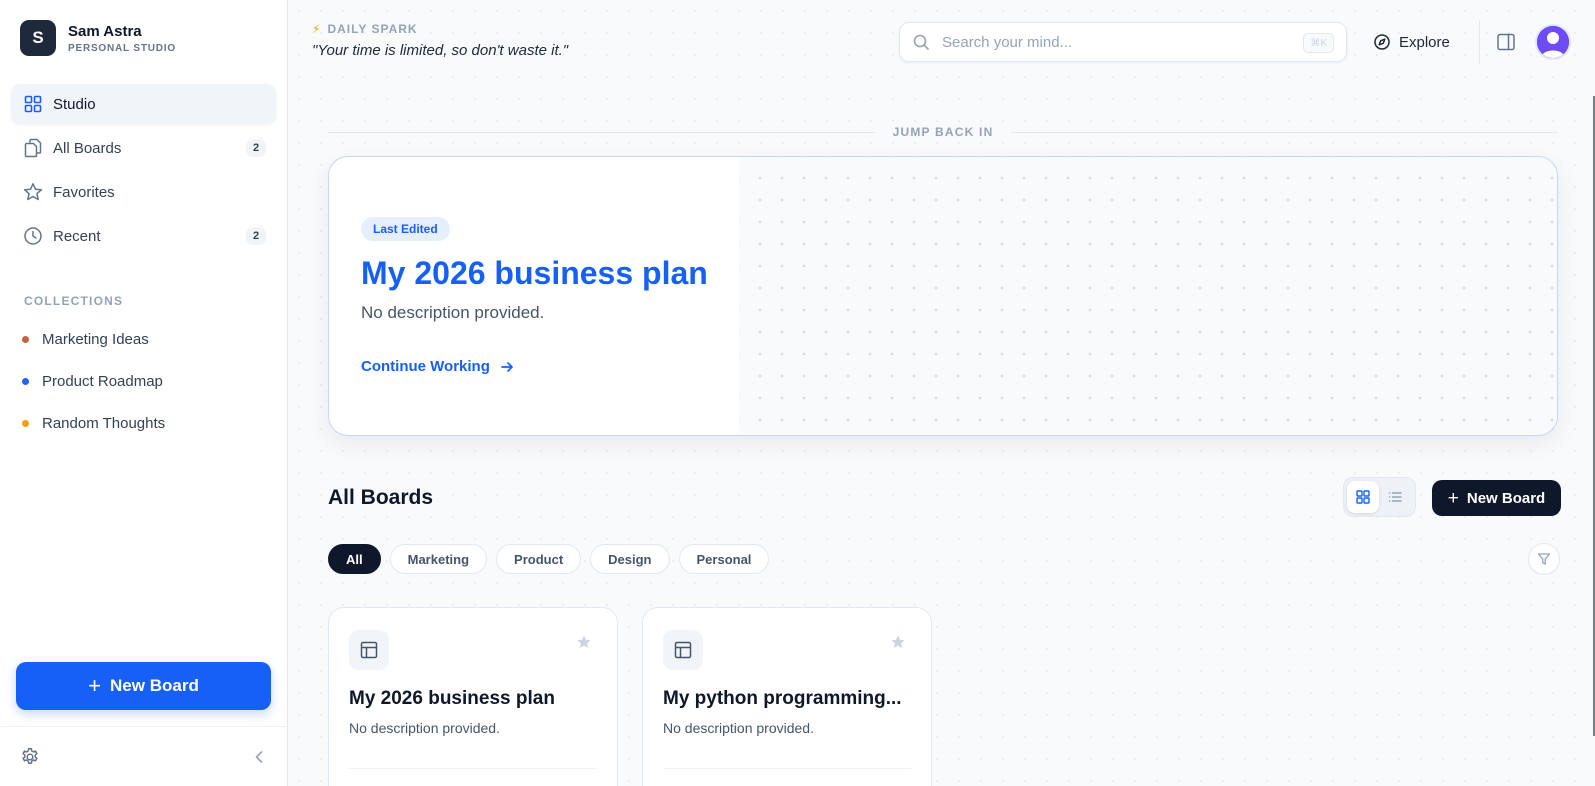 The height and width of the screenshot is (786, 1595). I want to click on user-avatar, so click(1553, 42).